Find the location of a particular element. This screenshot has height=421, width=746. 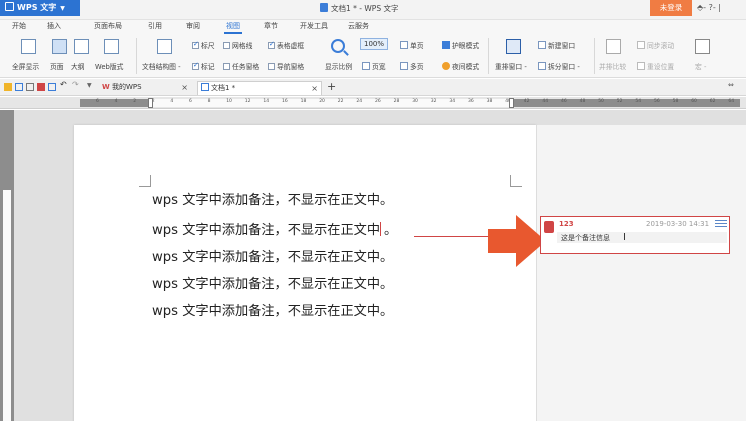

tab-document-label: 文档1 * is located at coordinates (223, 88).